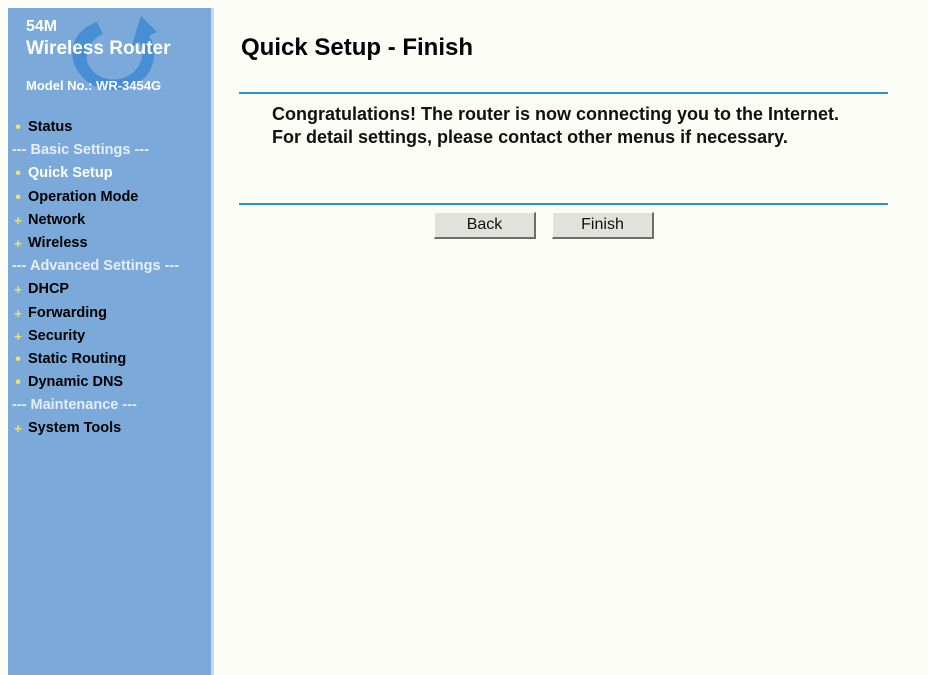 The width and height of the screenshot is (928, 675). Describe the element at coordinates (109, 127) in the screenshot. I see `menu-item-status: • Status` at that location.